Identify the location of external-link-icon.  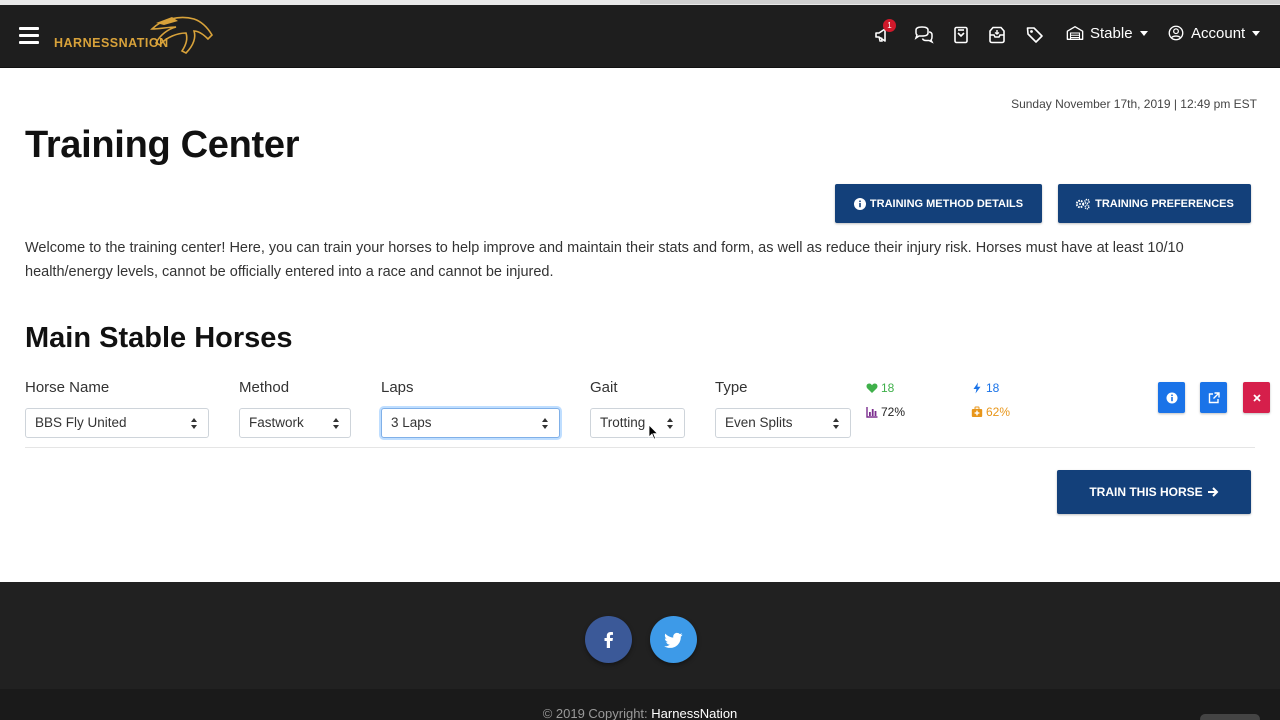
(1214, 397).